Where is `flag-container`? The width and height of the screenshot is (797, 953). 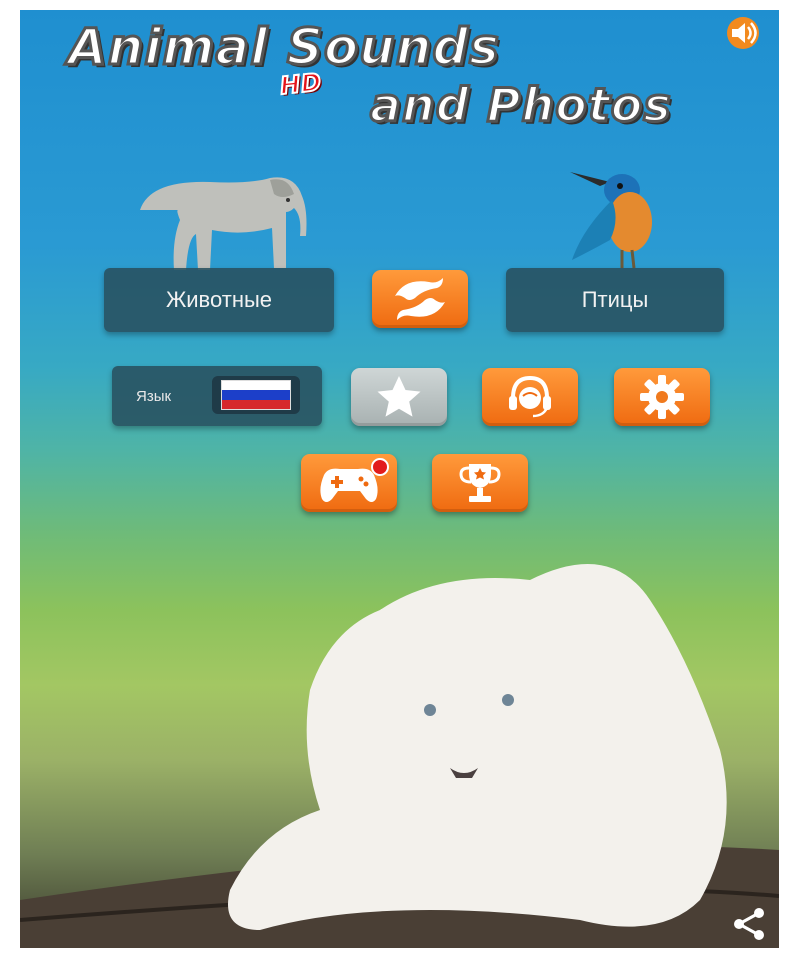
flag-container is located at coordinates (256, 395).